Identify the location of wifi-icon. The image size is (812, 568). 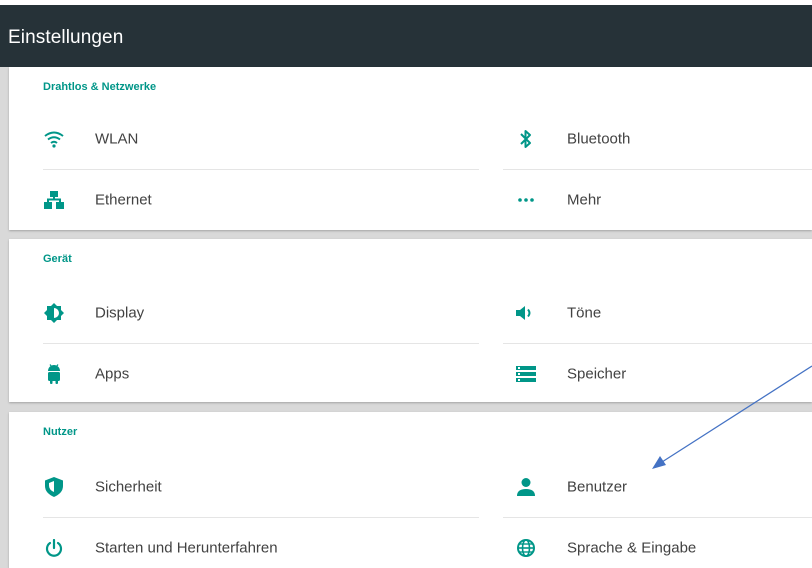
(54, 139).